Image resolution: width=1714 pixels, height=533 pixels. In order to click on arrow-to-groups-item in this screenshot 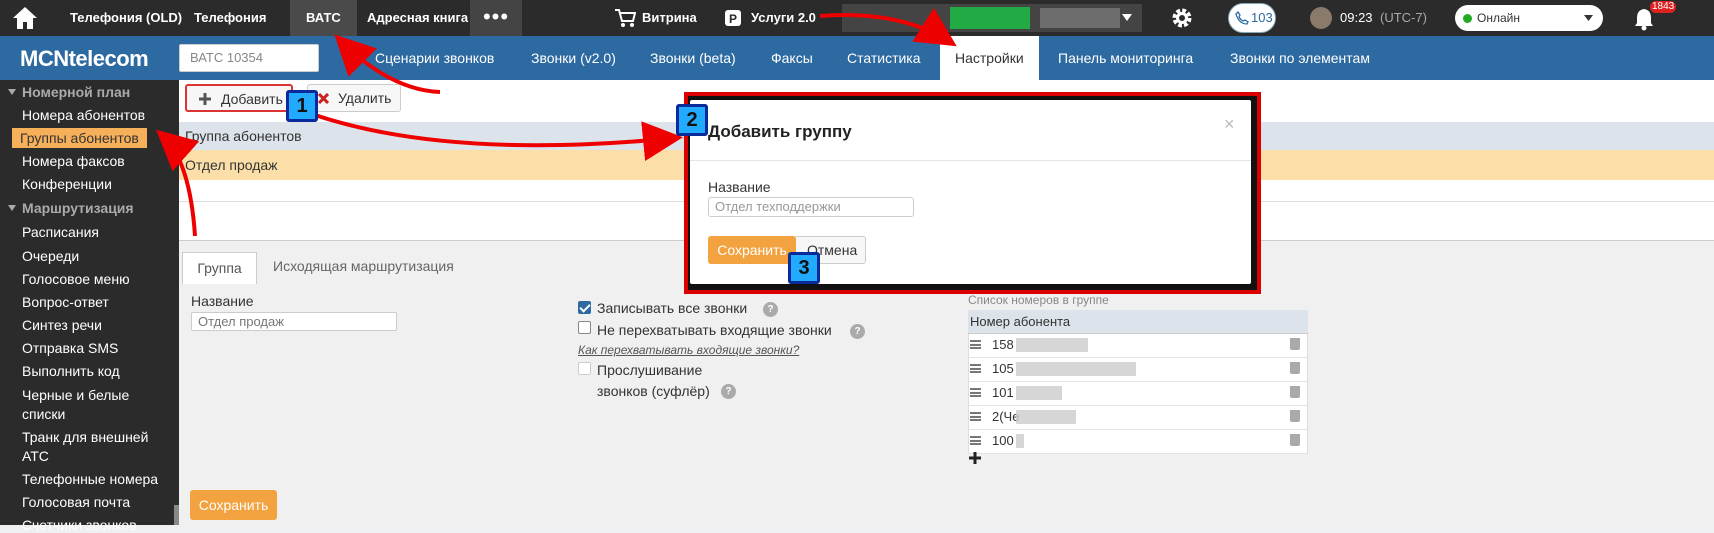, I will do `click(178, 183)`.